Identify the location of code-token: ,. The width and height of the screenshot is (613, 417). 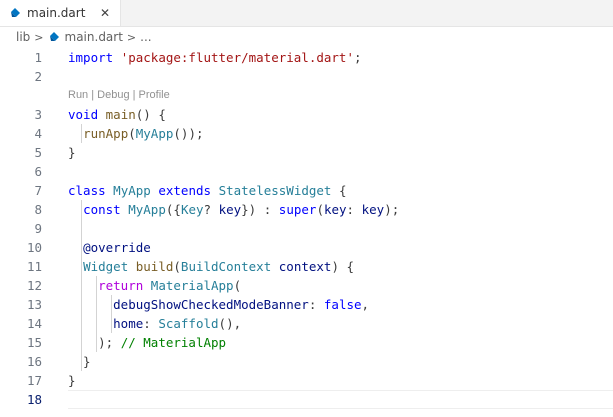
(365, 304).